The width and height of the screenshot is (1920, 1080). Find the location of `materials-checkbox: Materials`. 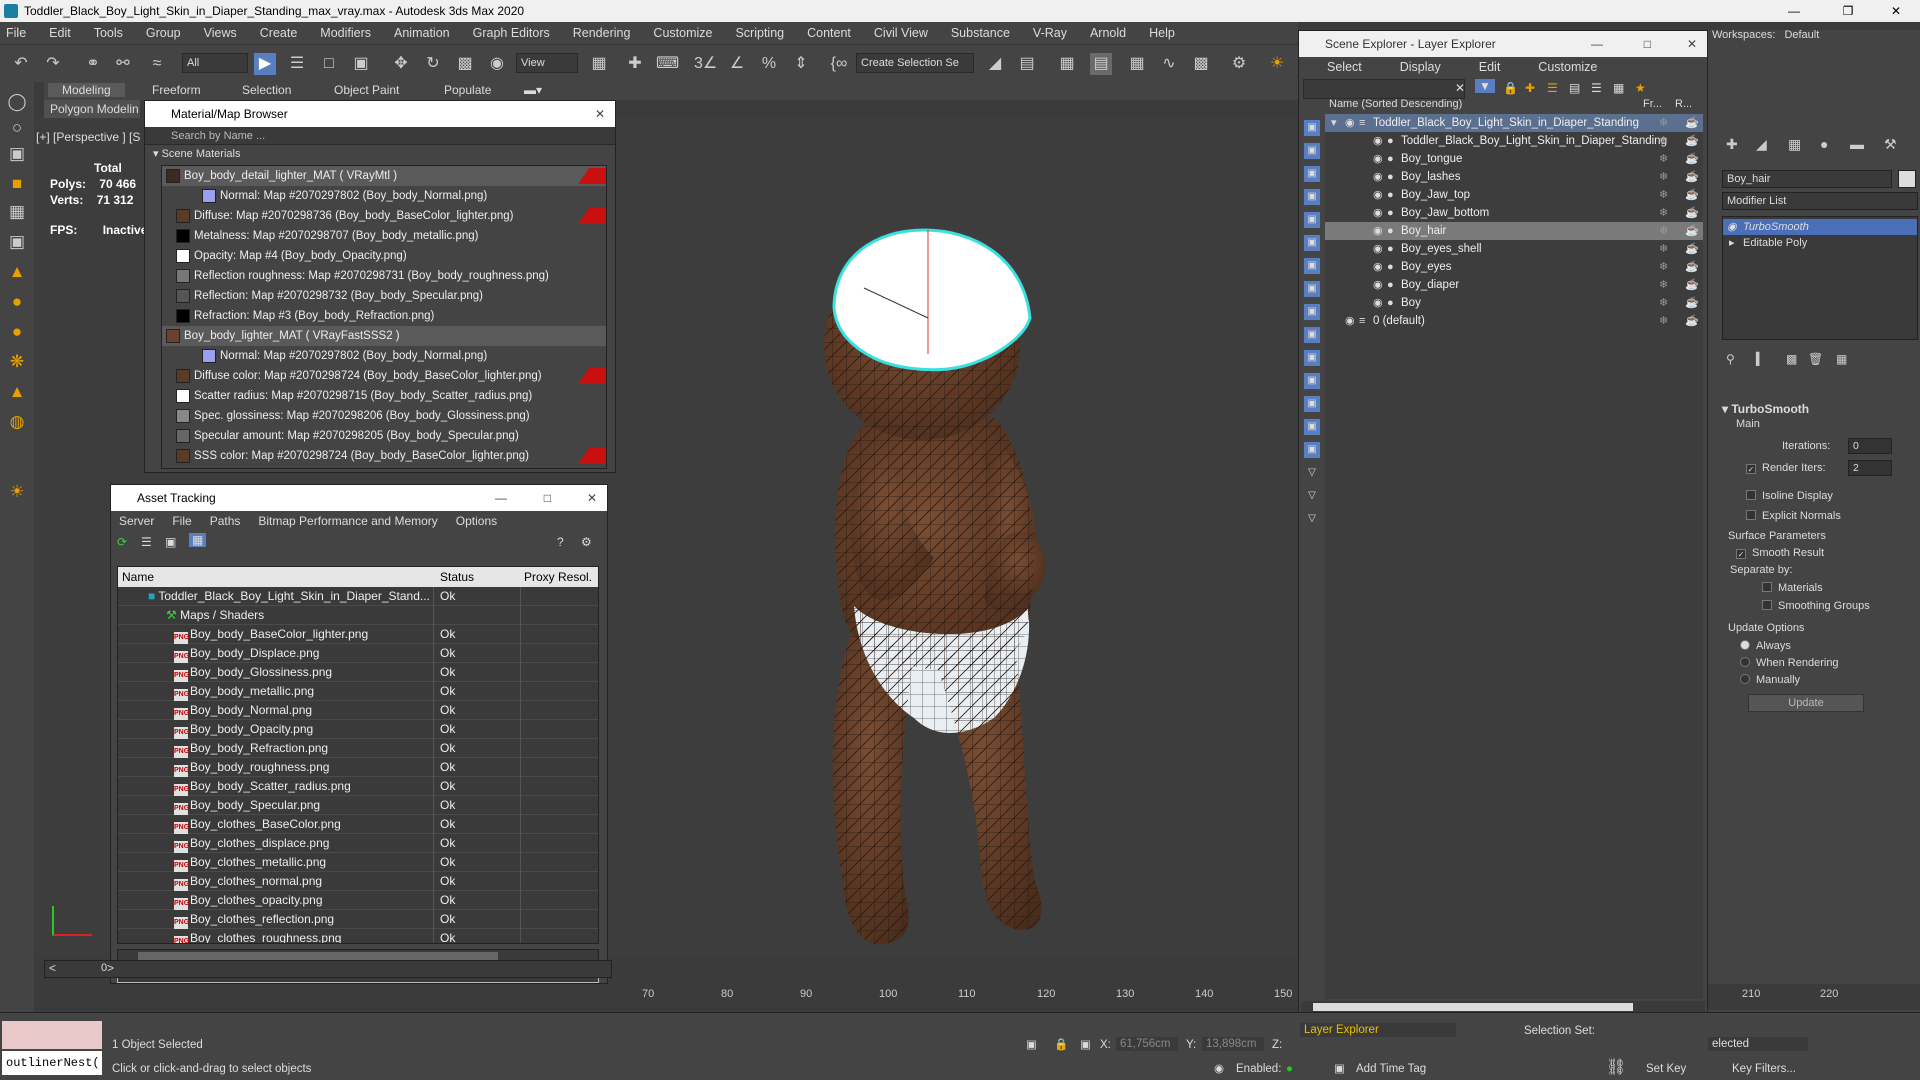

materials-checkbox: Materials is located at coordinates (1792, 588).